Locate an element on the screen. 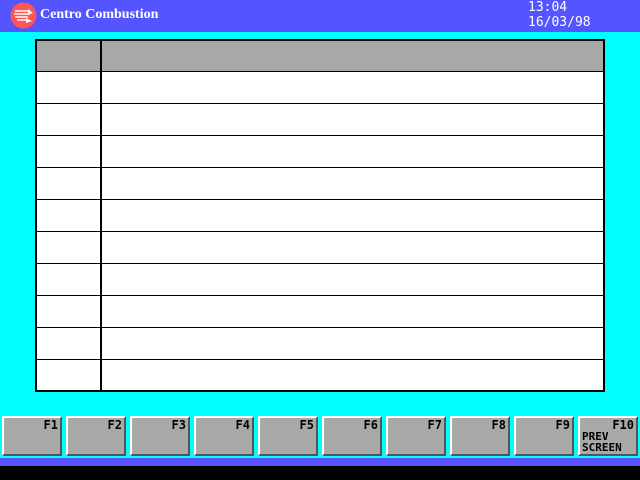 The image size is (640, 480). f10-prev-screen-button: F10 PREV SCREEN is located at coordinates (608, 436).